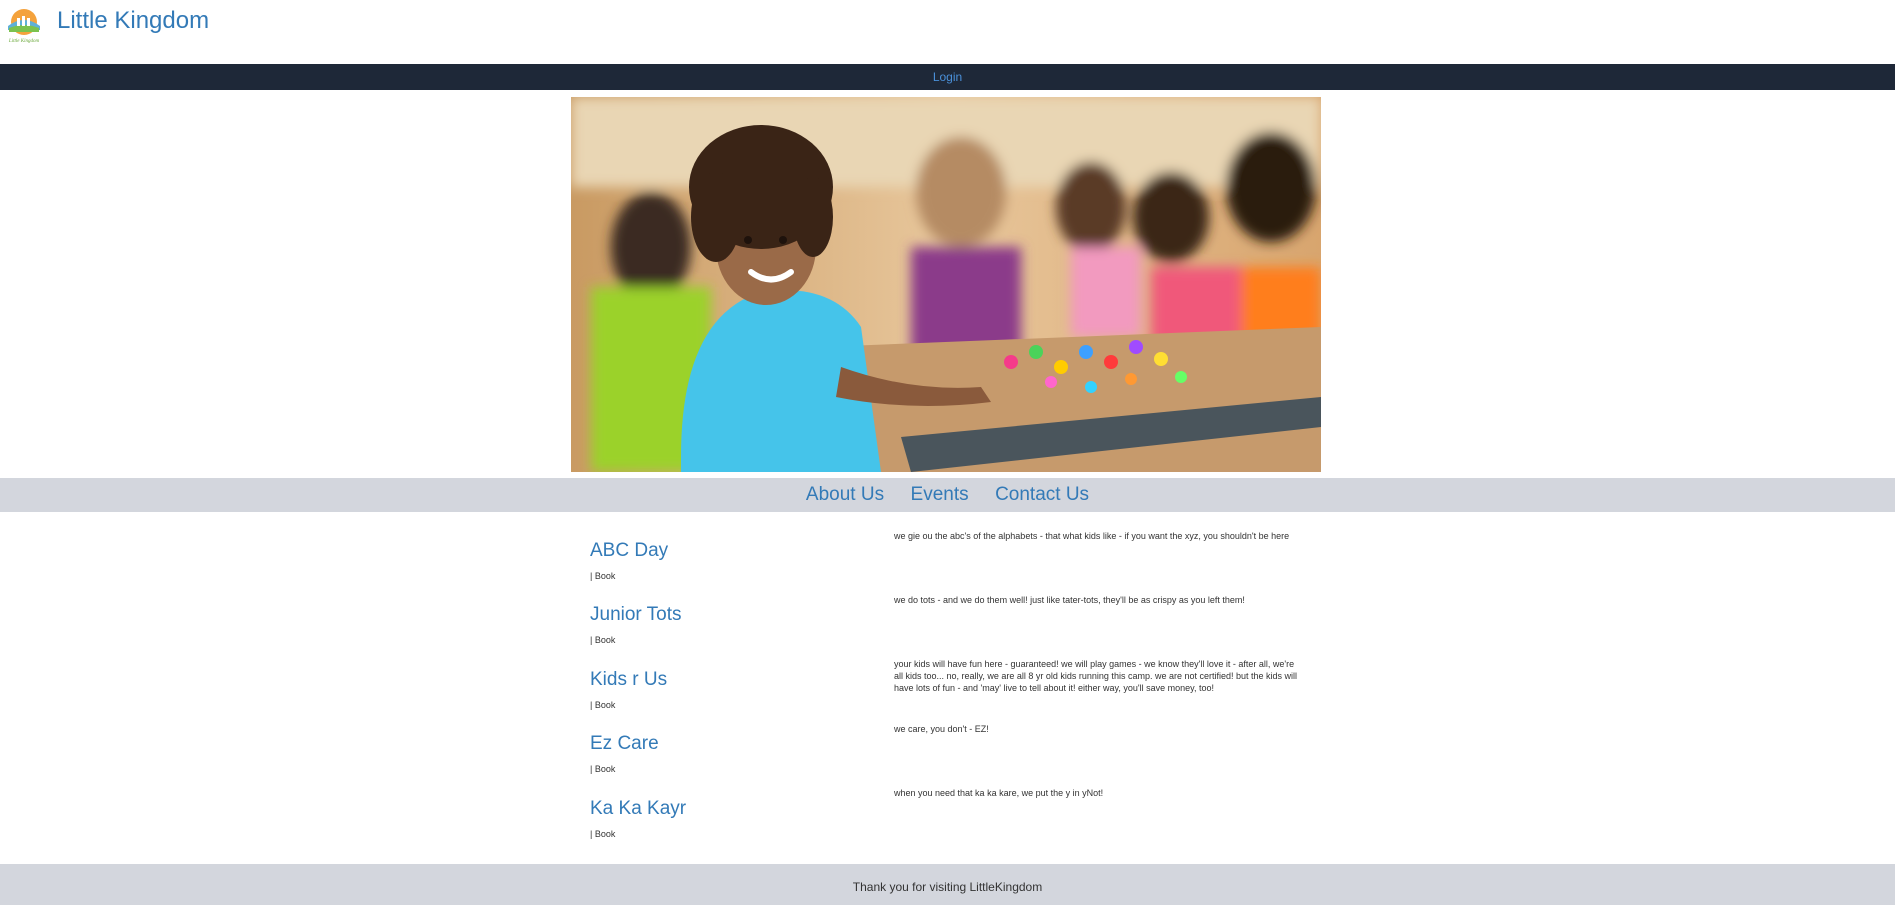 This screenshot has width=1895, height=910. What do you see at coordinates (24, 41) in the screenshot?
I see `logo-text: Little Kingdom` at bounding box center [24, 41].